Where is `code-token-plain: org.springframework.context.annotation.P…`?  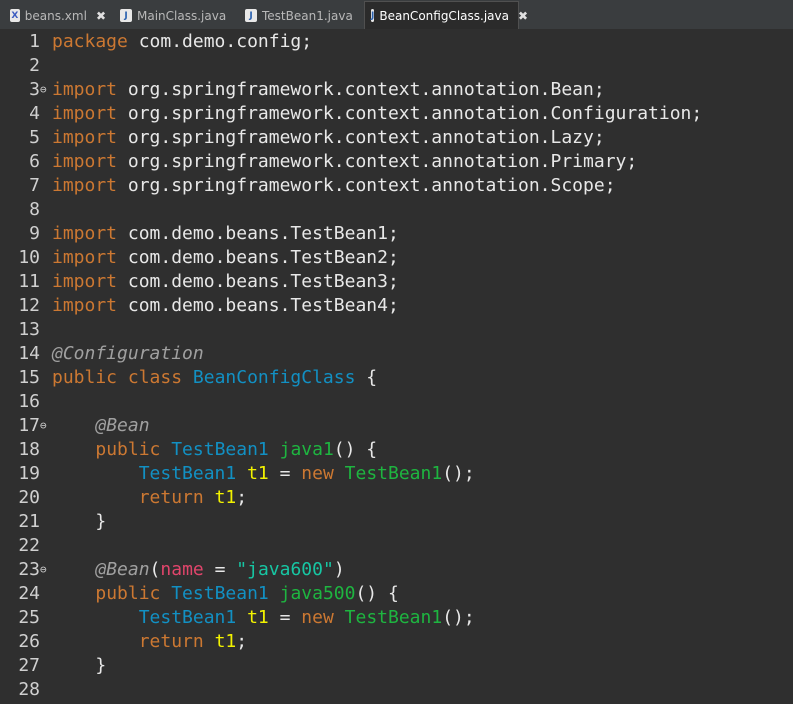 code-token-plain: org.springframework.context.annotation.P… is located at coordinates (377, 161).